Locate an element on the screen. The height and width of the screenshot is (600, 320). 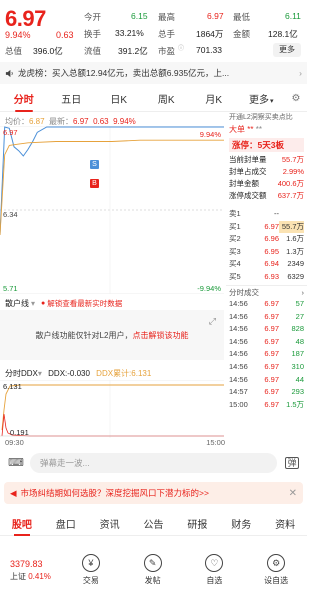
stat-turnover-value: 33.21% is located at coordinates (129, 33).